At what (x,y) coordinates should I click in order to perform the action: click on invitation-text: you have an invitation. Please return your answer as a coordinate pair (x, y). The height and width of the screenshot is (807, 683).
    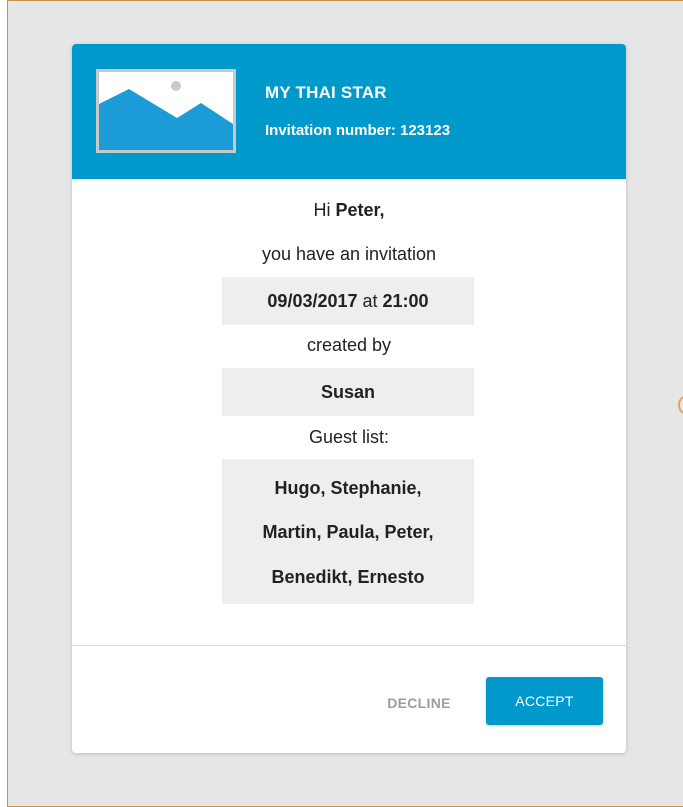
    Looking at the image, I should click on (349, 254).